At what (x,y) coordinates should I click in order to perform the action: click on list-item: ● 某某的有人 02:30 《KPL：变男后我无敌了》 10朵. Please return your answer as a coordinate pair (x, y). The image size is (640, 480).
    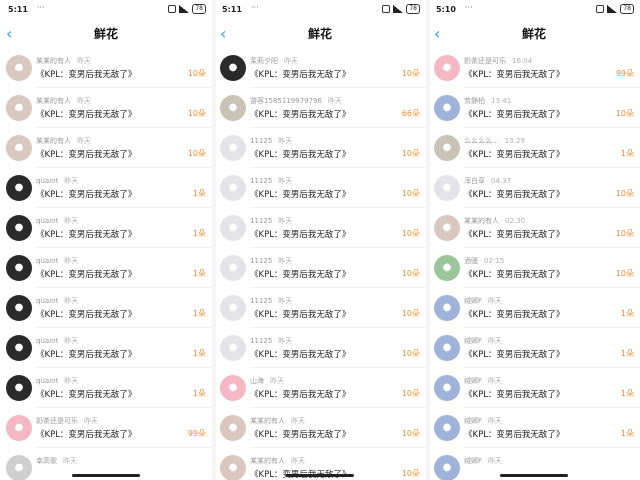
    Looking at the image, I should click on (534, 228).